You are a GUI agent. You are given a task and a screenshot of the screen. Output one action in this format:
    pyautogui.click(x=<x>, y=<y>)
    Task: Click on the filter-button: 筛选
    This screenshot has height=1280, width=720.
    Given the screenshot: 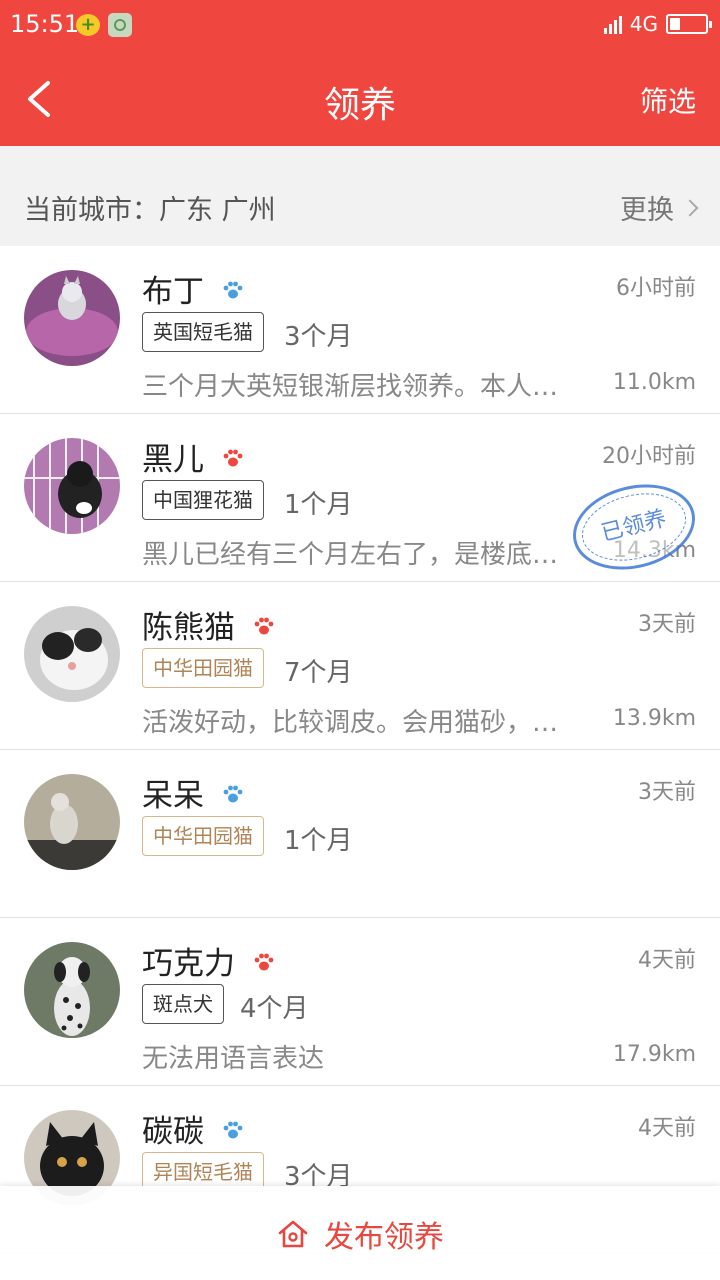 What is the action you would take?
    pyautogui.click(x=668, y=100)
    